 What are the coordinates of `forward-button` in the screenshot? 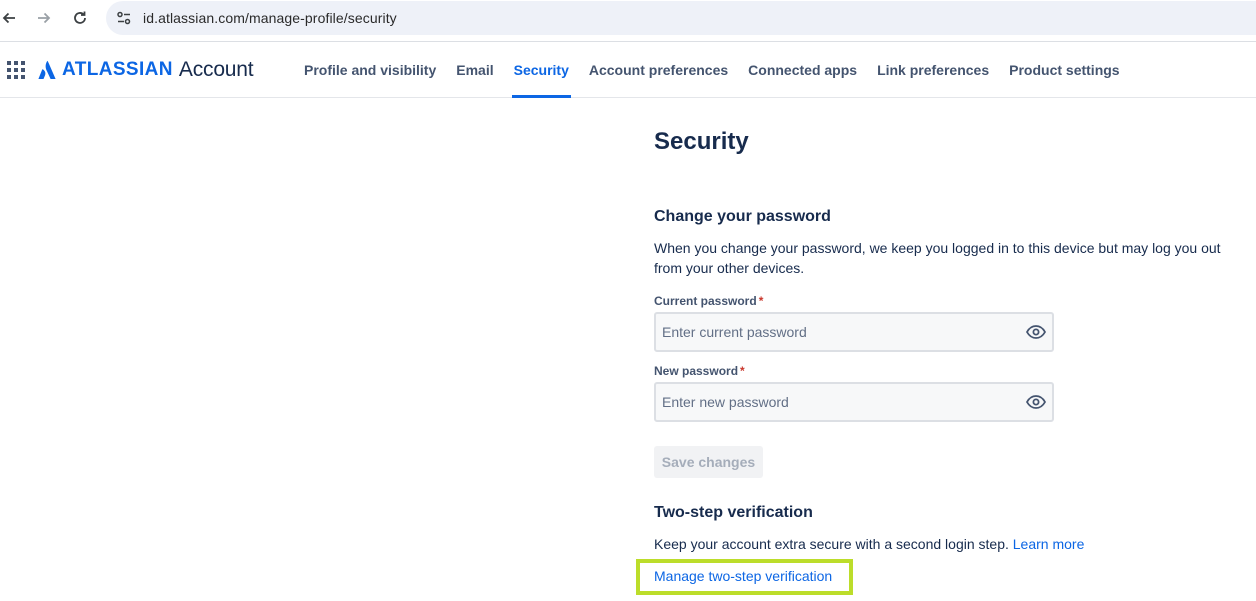 It's located at (44, 18).